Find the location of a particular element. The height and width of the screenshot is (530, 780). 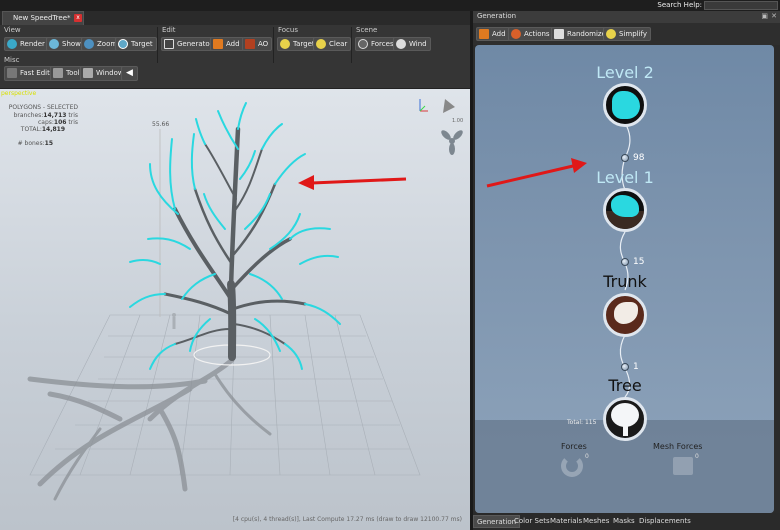

generation-title-bar: Generation ▣ ✕ is located at coordinates (626, 17).